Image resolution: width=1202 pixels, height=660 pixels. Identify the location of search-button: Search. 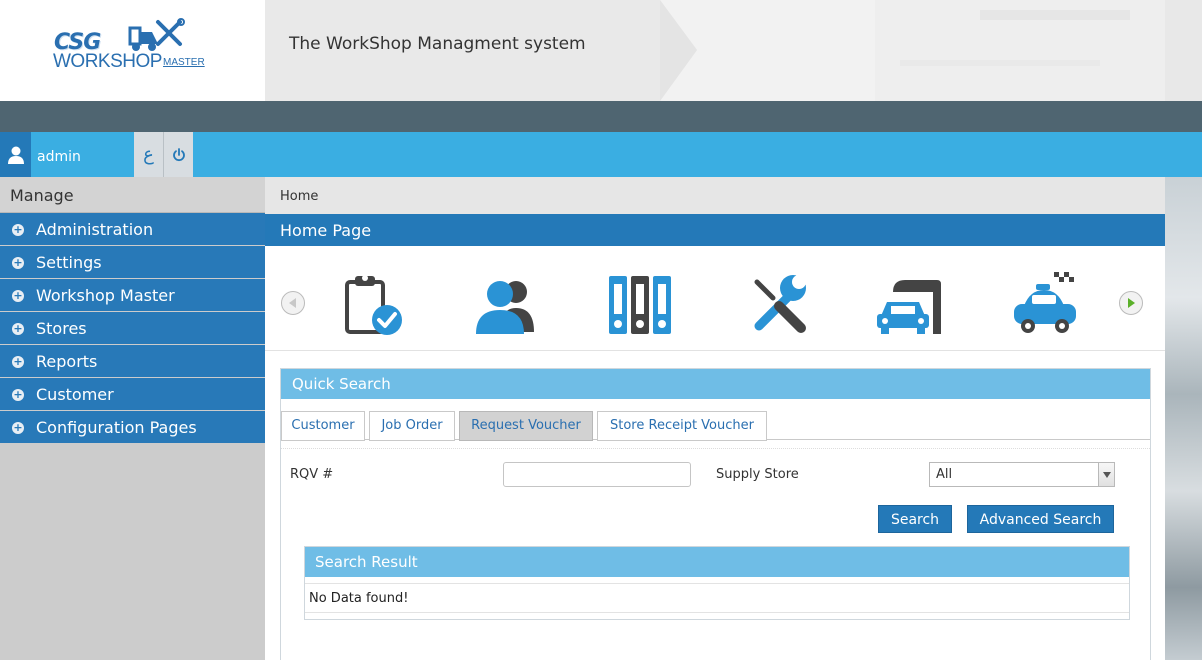
(915, 519).